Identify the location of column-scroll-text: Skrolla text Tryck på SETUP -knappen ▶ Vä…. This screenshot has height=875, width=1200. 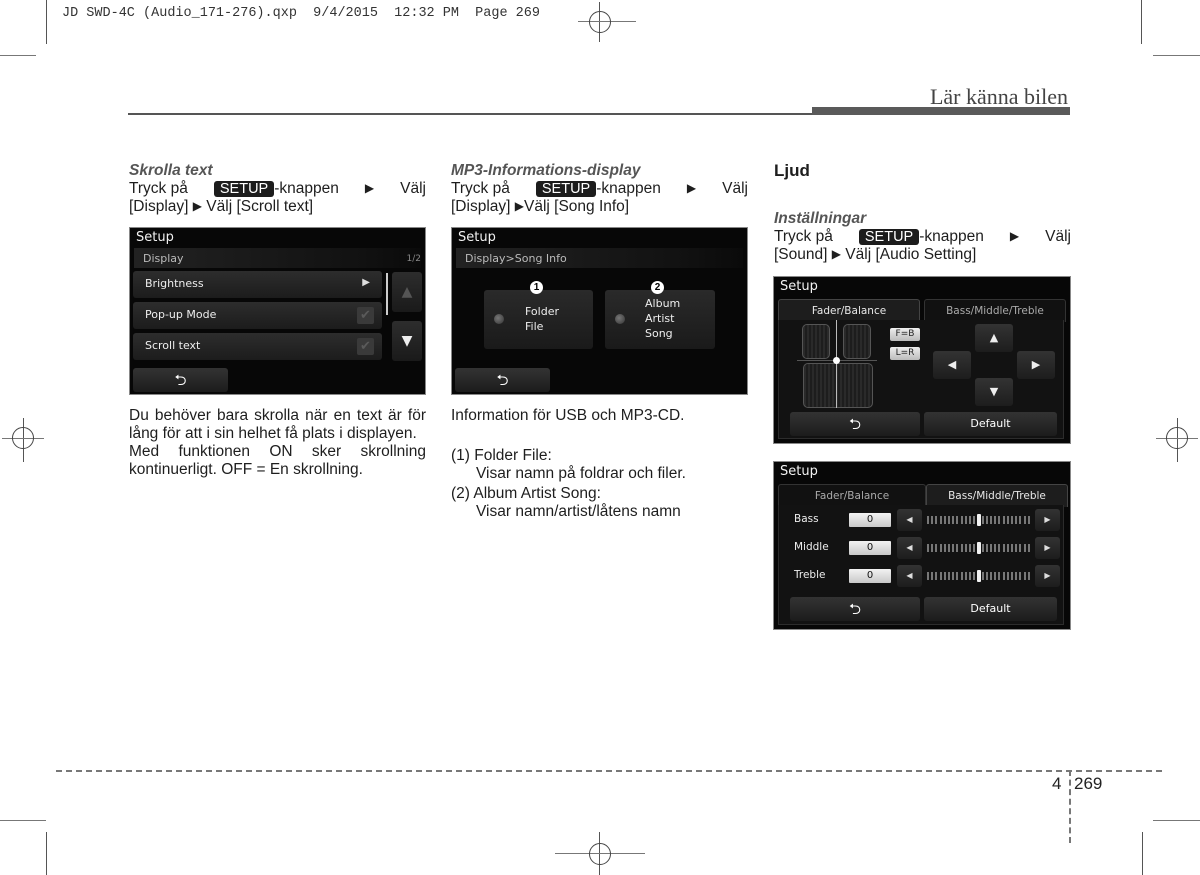
(277, 189).